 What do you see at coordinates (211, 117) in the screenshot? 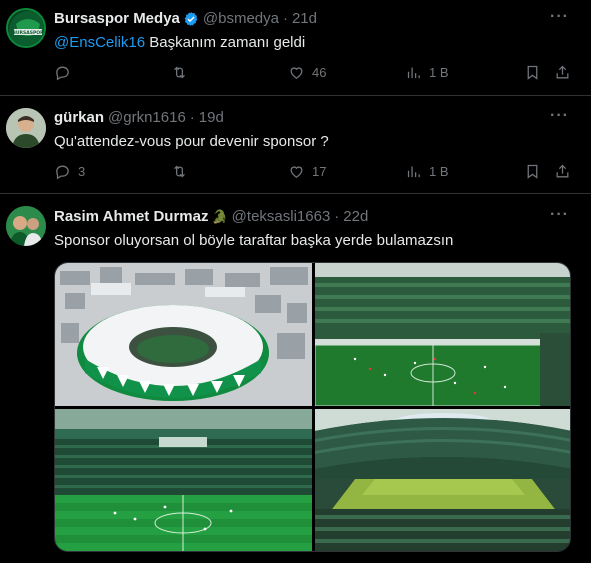
I see `tweet-time: 19d` at bounding box center [211, 117].